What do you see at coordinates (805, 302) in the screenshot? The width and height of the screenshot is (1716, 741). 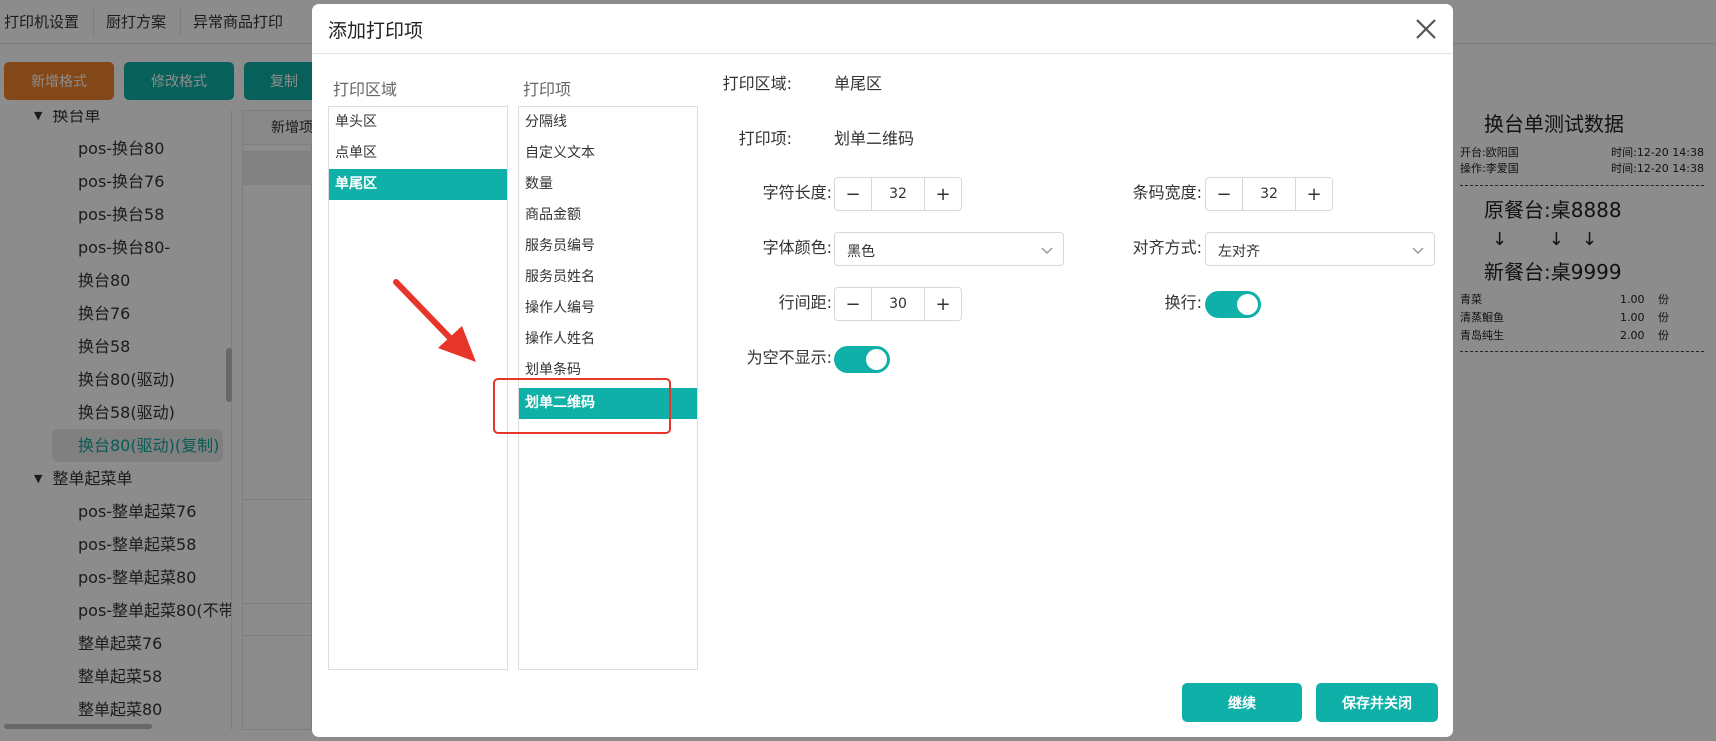 I see `line-spacing-label: 行间距:` at bounding box center [805, 302].